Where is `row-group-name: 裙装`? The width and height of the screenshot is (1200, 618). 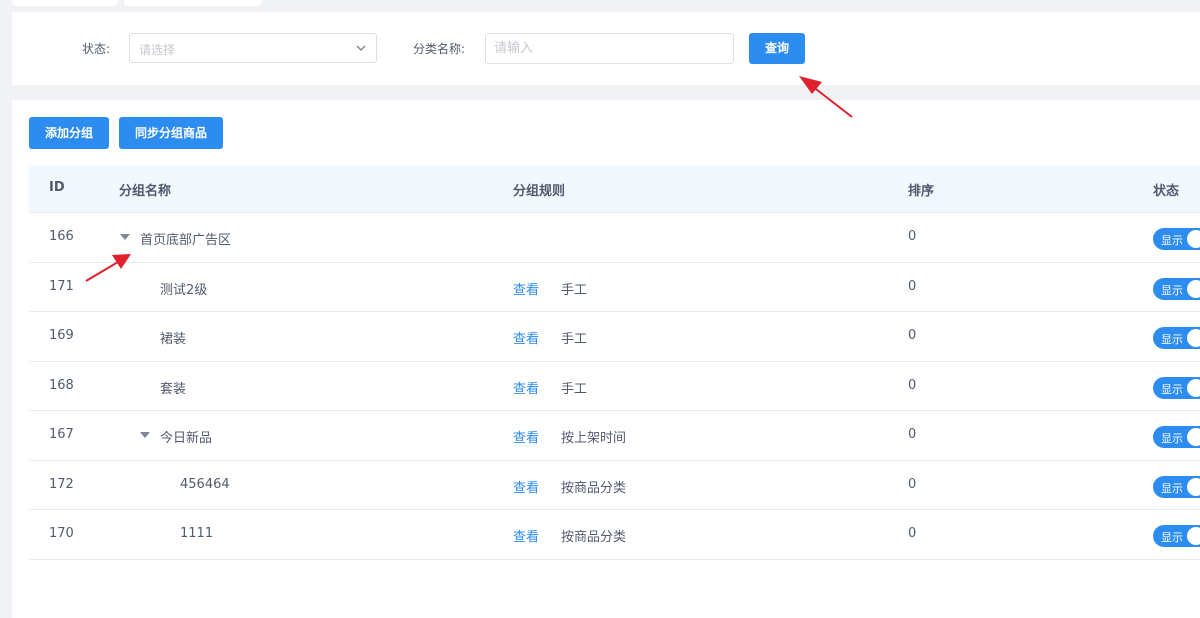 row-group-name: 裙装 is located at coordinates (173, 339).